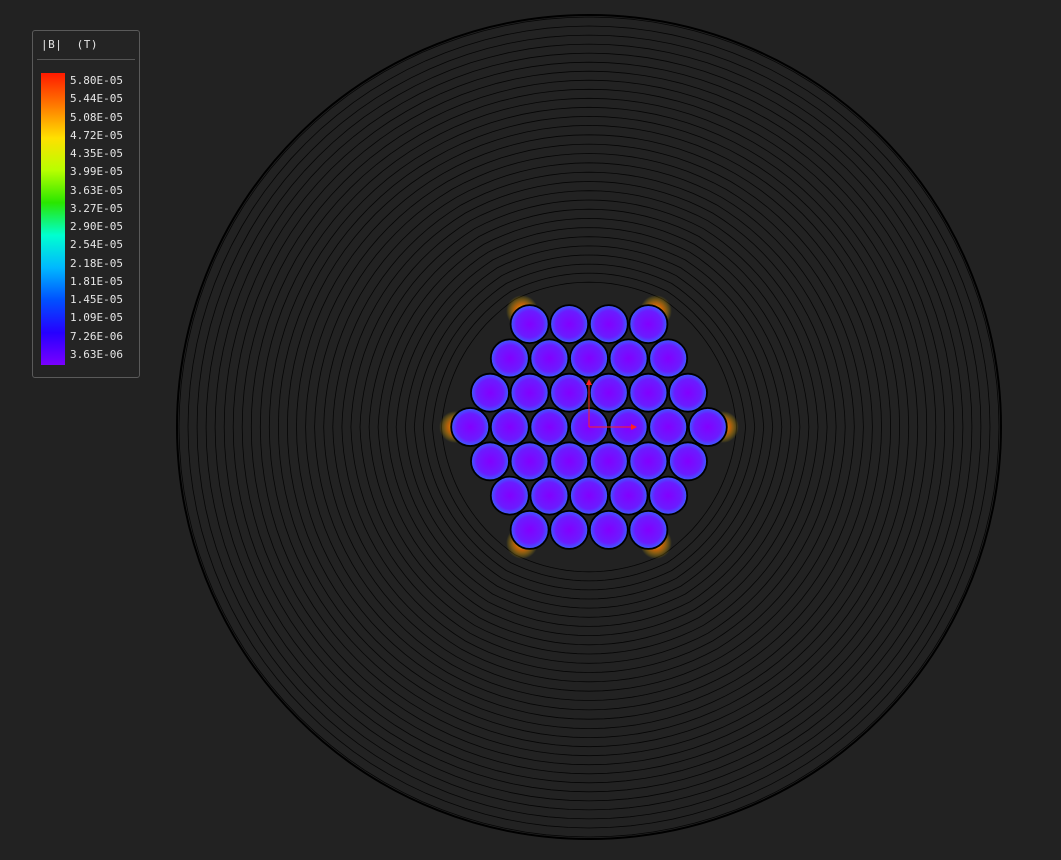 The width and height of the screenshot is (1061, 860). Describe the element at coordinates (96, 227) in the screenshot. I see `legend-tick: 2.90E-05` at that location.